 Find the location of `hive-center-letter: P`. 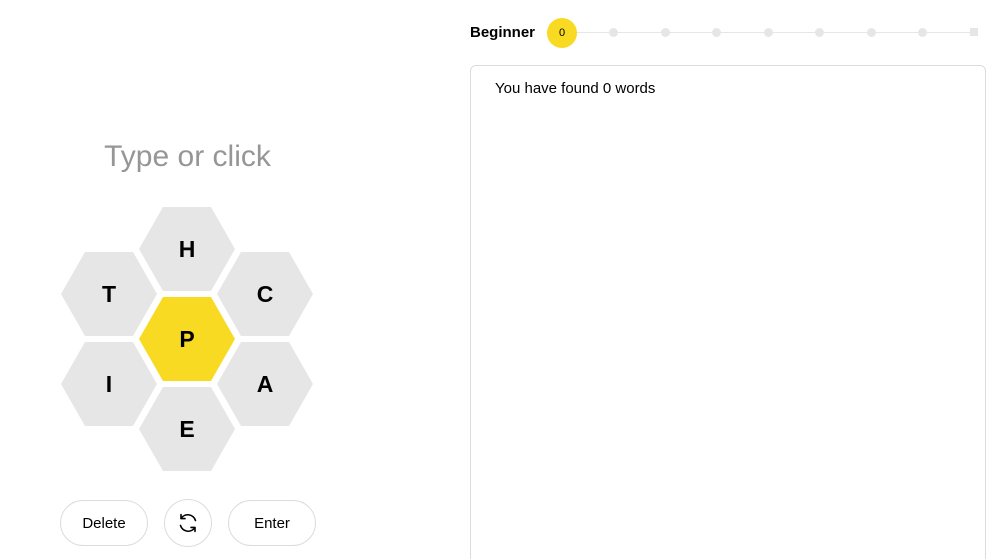

hive-center-letter: P is located at coordinates (187, 338).